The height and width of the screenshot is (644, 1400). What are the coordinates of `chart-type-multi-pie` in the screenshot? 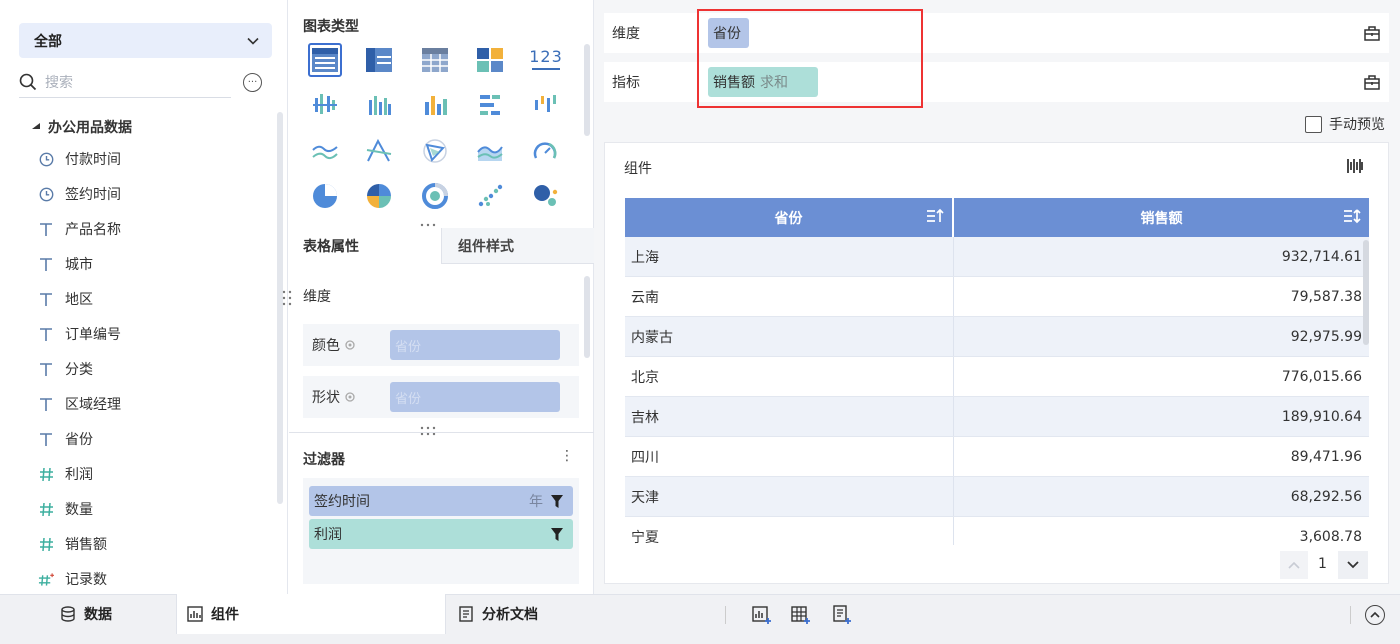 It's located at (379, 196).